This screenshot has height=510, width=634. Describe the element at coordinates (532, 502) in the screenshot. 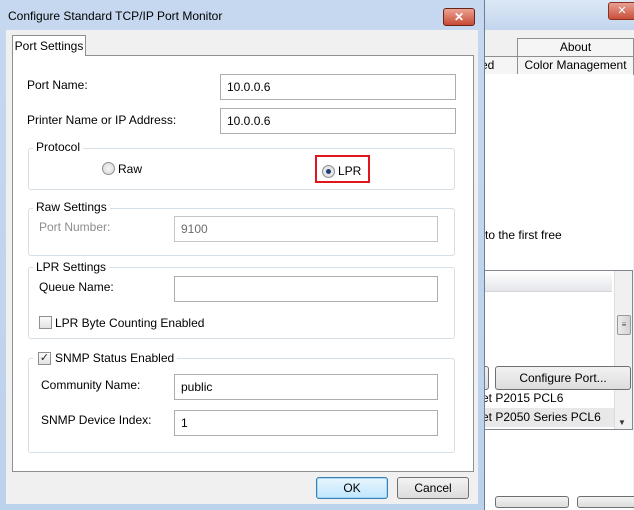

I see `cancel-button` at that location.